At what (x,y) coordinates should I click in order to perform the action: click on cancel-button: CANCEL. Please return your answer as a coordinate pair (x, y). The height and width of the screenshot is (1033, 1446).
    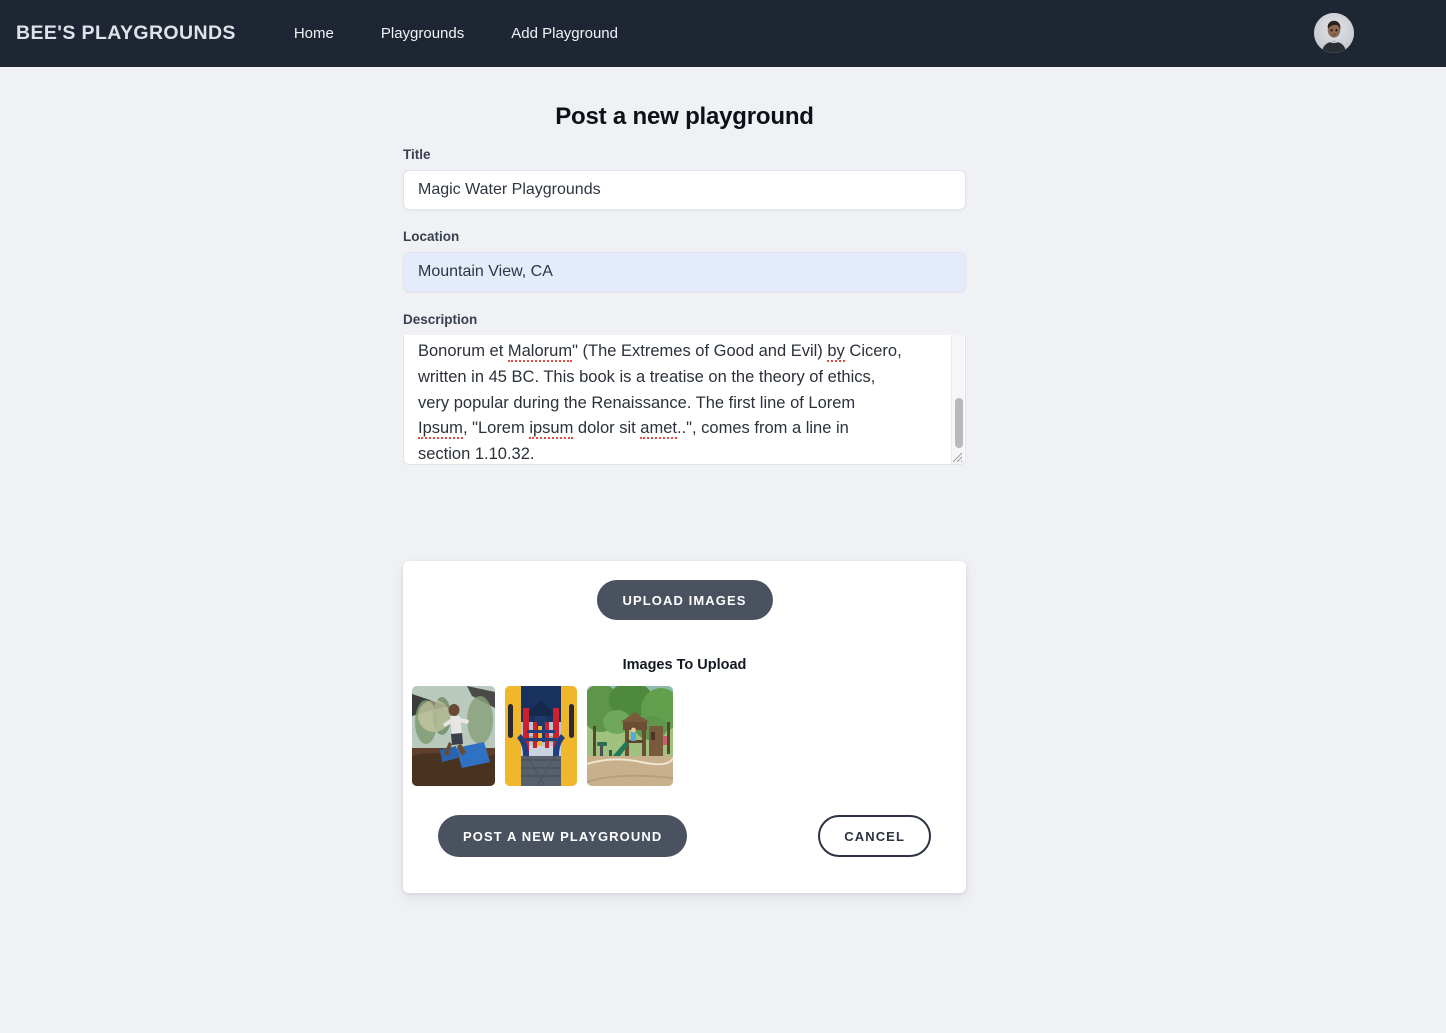
    Looking at the image, I should click on (874, 836).